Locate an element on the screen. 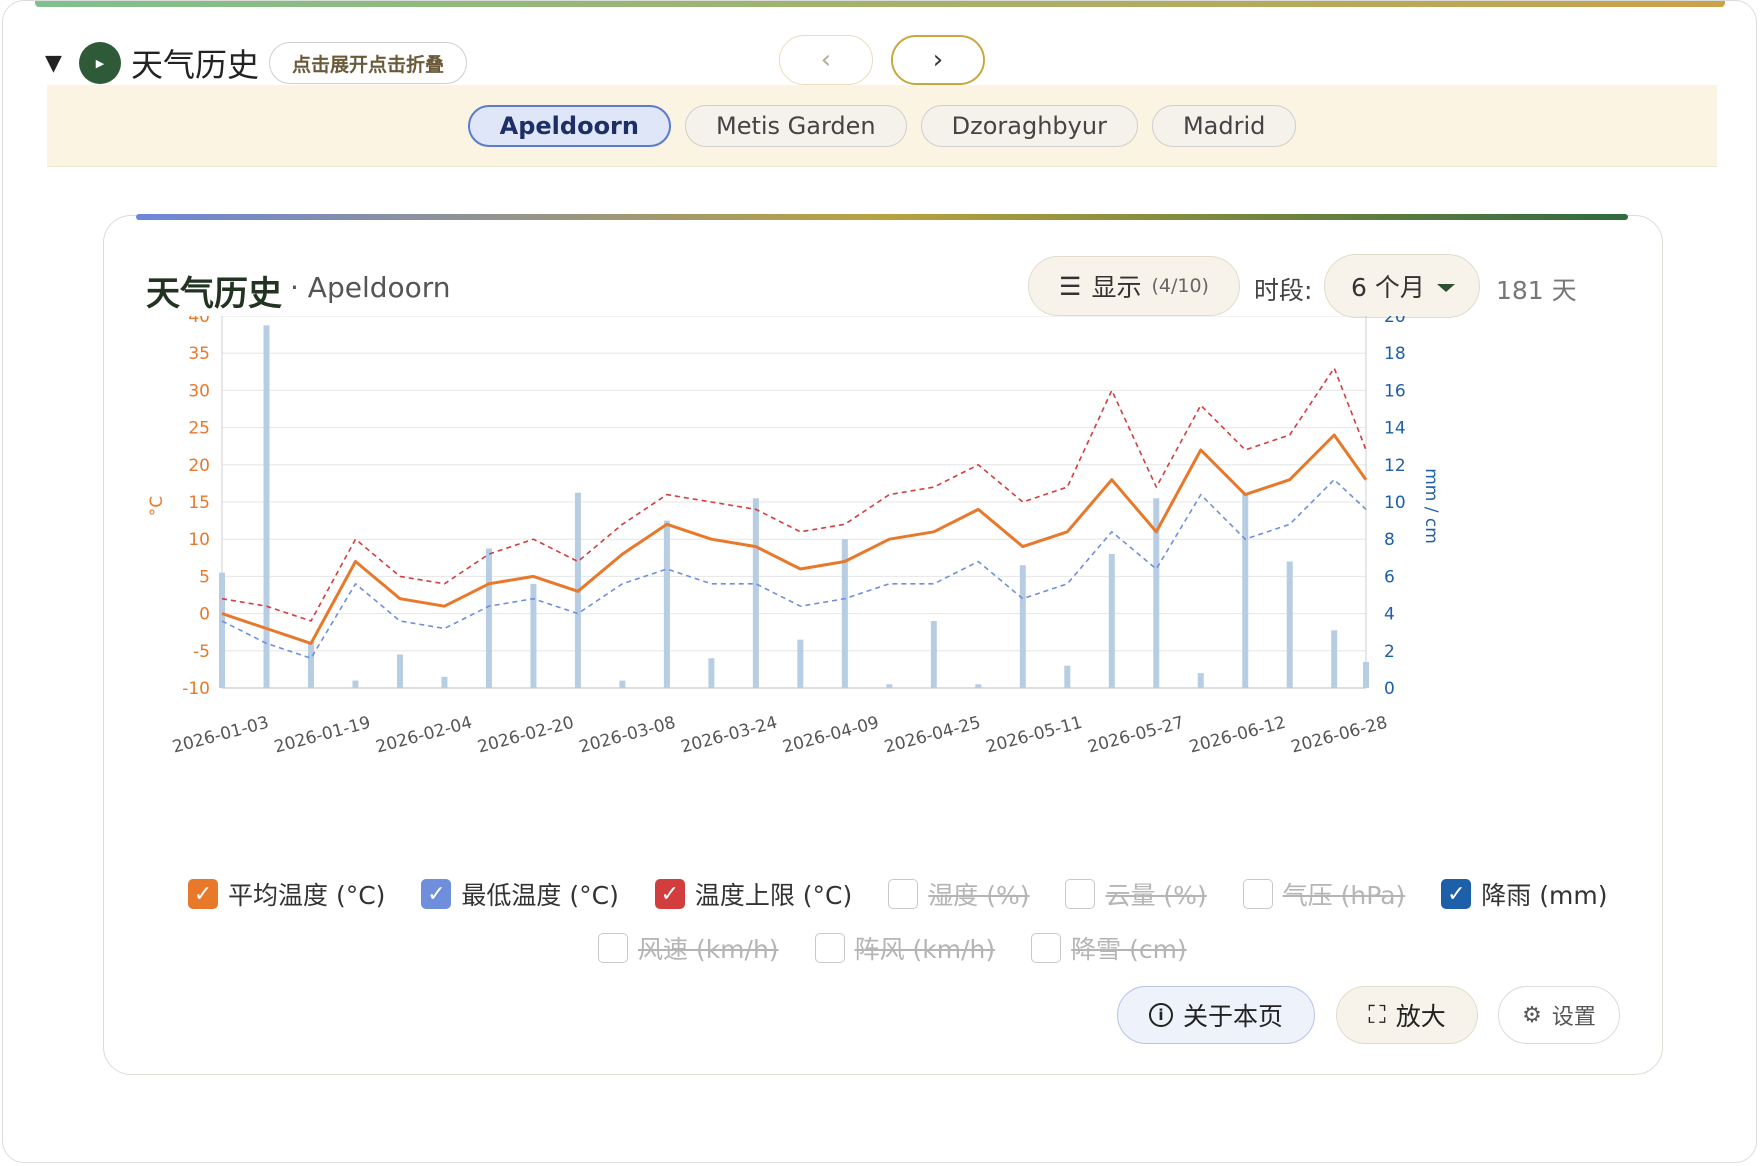  legend-item: 阵风 (km/h) is located at coordinates (904, 948).